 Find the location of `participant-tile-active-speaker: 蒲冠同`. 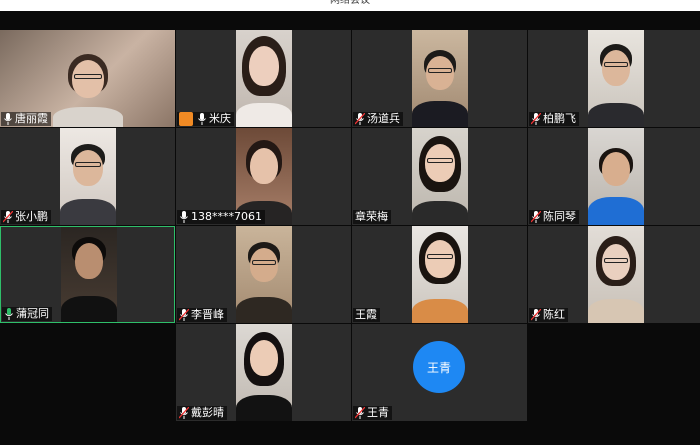

participant-tile-active-speaker: 蒲冠同 is located at coordinates (87, 274).